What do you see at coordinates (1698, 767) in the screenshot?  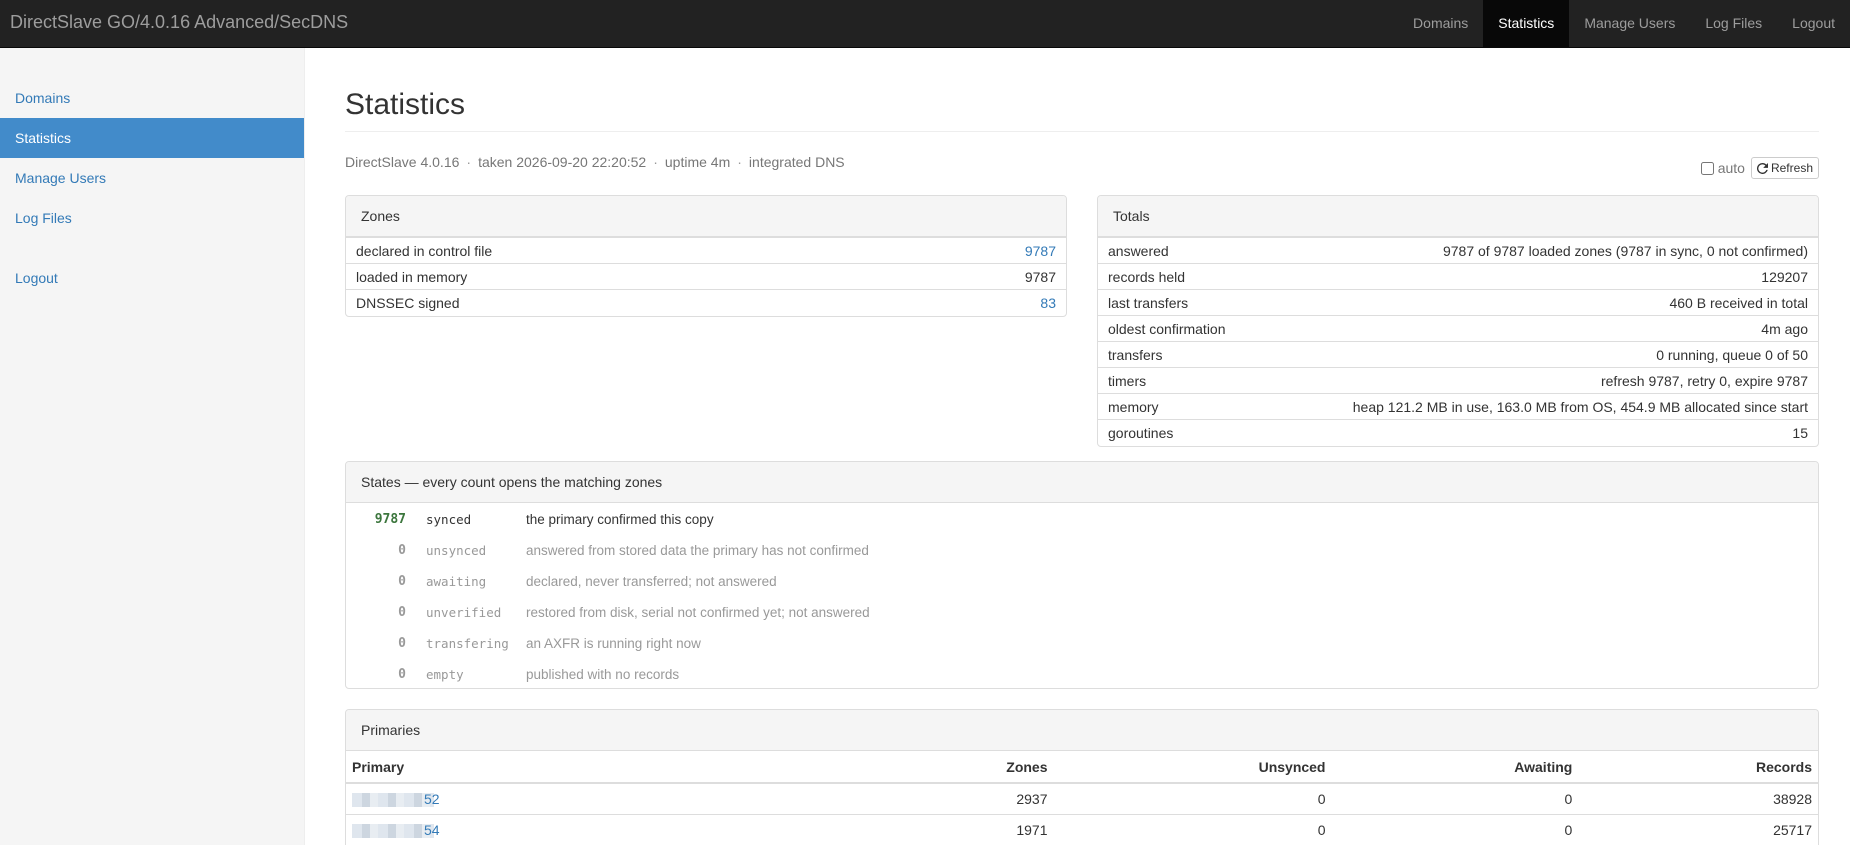 I see `col-records: Records` at bounding box center [1698, 767].